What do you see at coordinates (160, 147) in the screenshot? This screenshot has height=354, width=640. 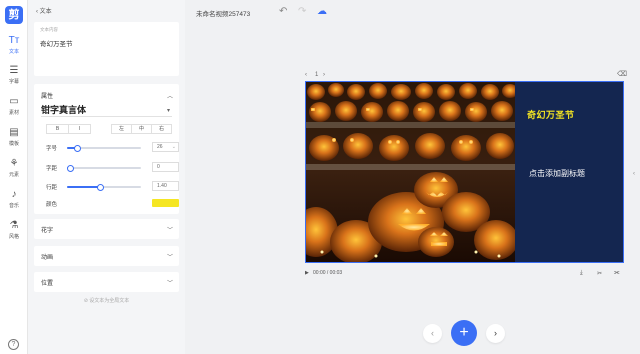 I see `size-value: 26` at bounding box center [160, 147].